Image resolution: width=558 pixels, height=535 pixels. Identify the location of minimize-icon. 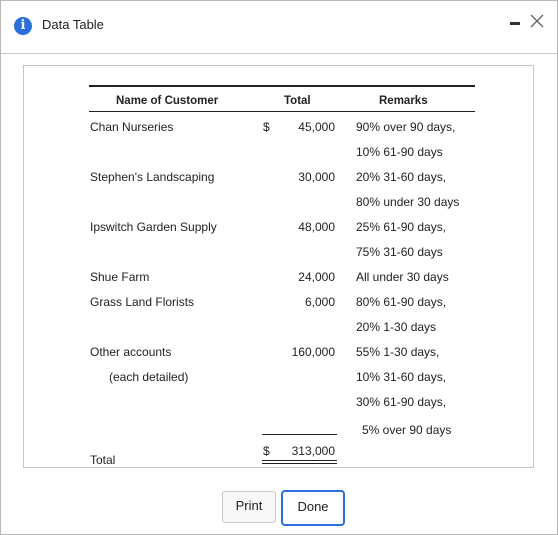
(516, 21).